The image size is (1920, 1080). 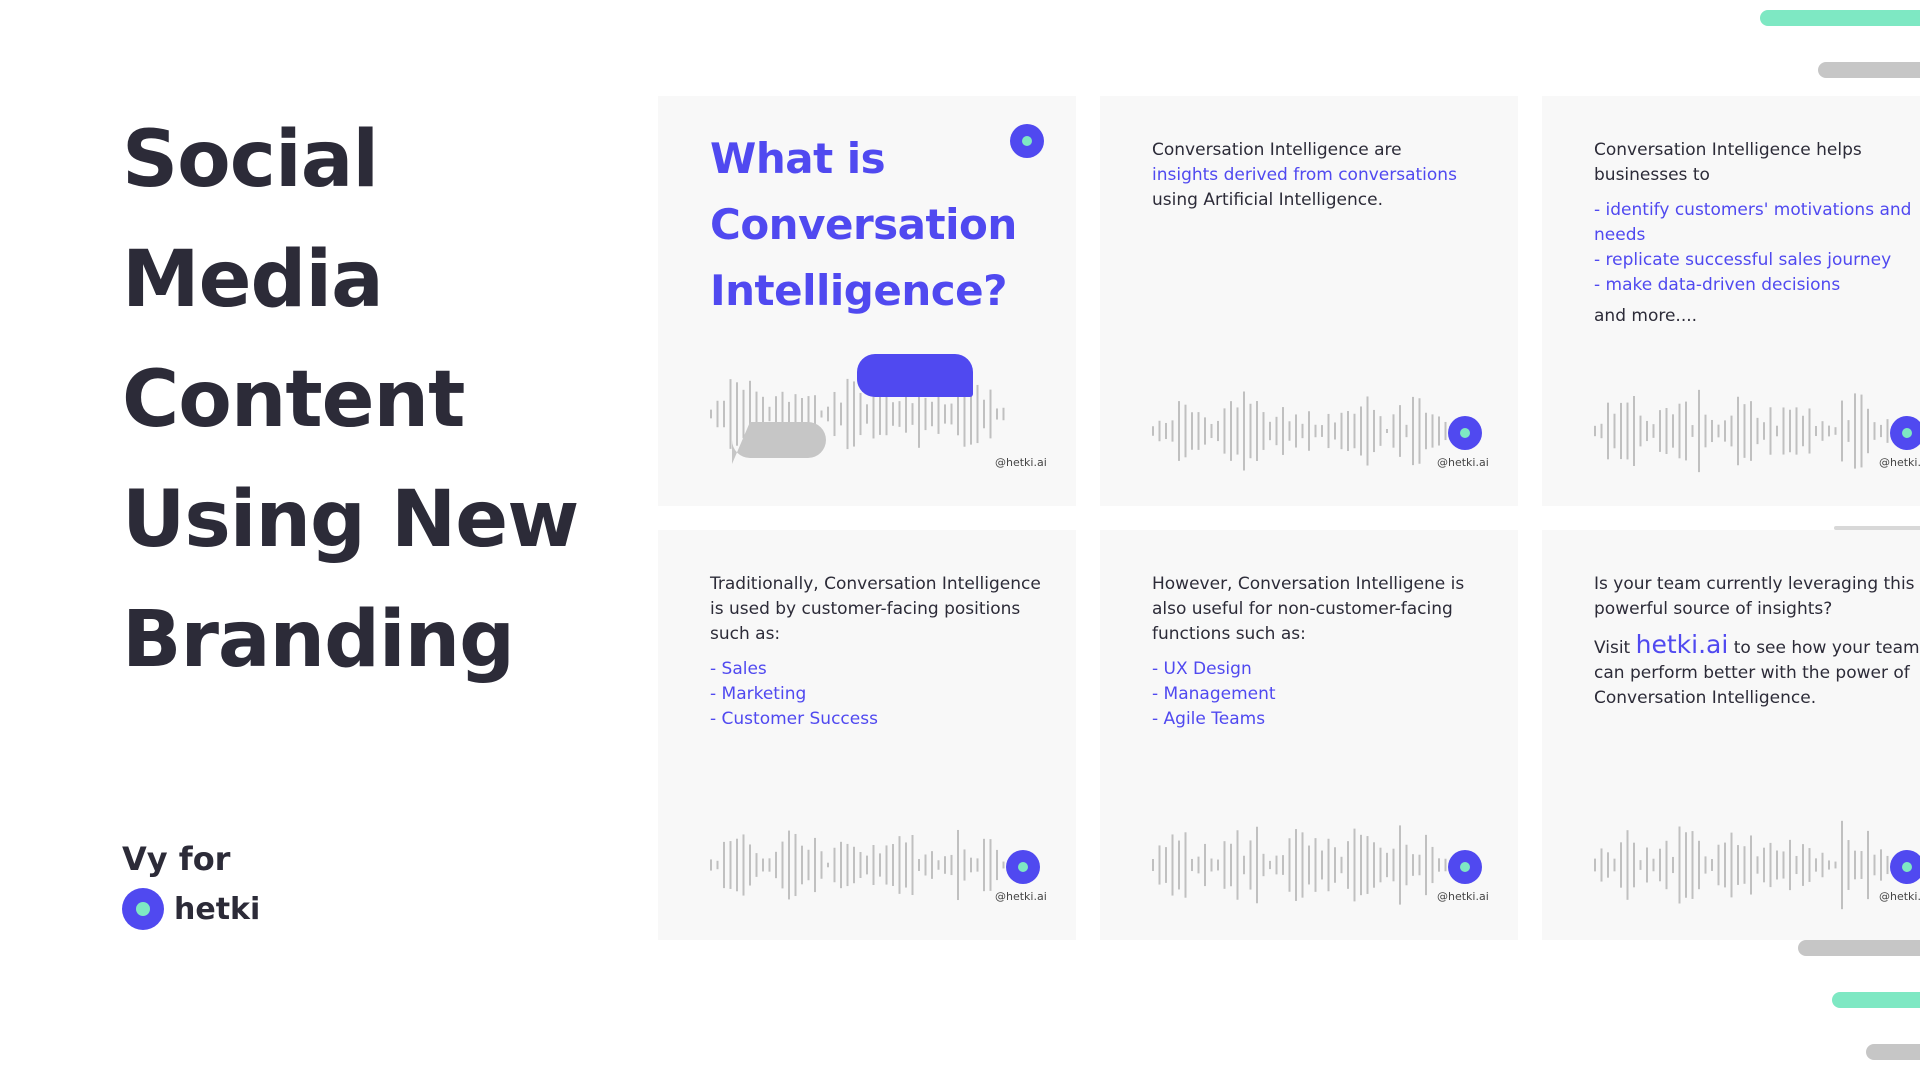 What do you see at coordinates (1021, 896) in the screenshot?
I see `handle-text: @hetki.ai` at bounding box center [1021, 896].